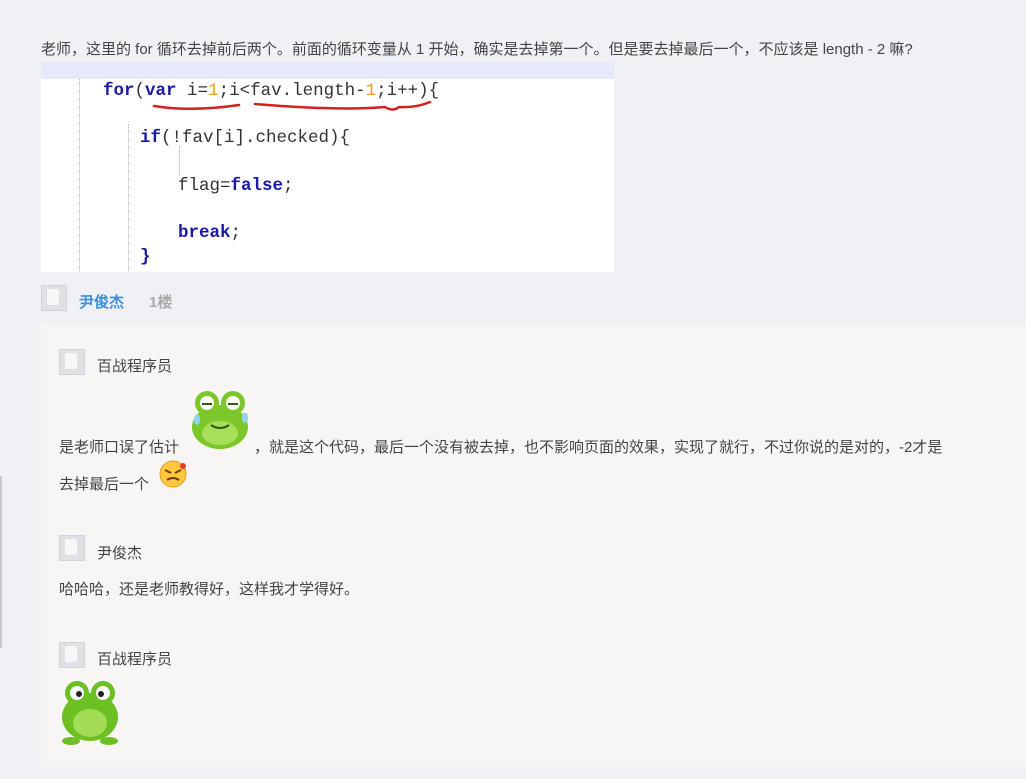  What do you see at coordinates (236, 186) in the screenshot?
I see `code-line-flag: flag=false;` at bounding box center [236, 186].